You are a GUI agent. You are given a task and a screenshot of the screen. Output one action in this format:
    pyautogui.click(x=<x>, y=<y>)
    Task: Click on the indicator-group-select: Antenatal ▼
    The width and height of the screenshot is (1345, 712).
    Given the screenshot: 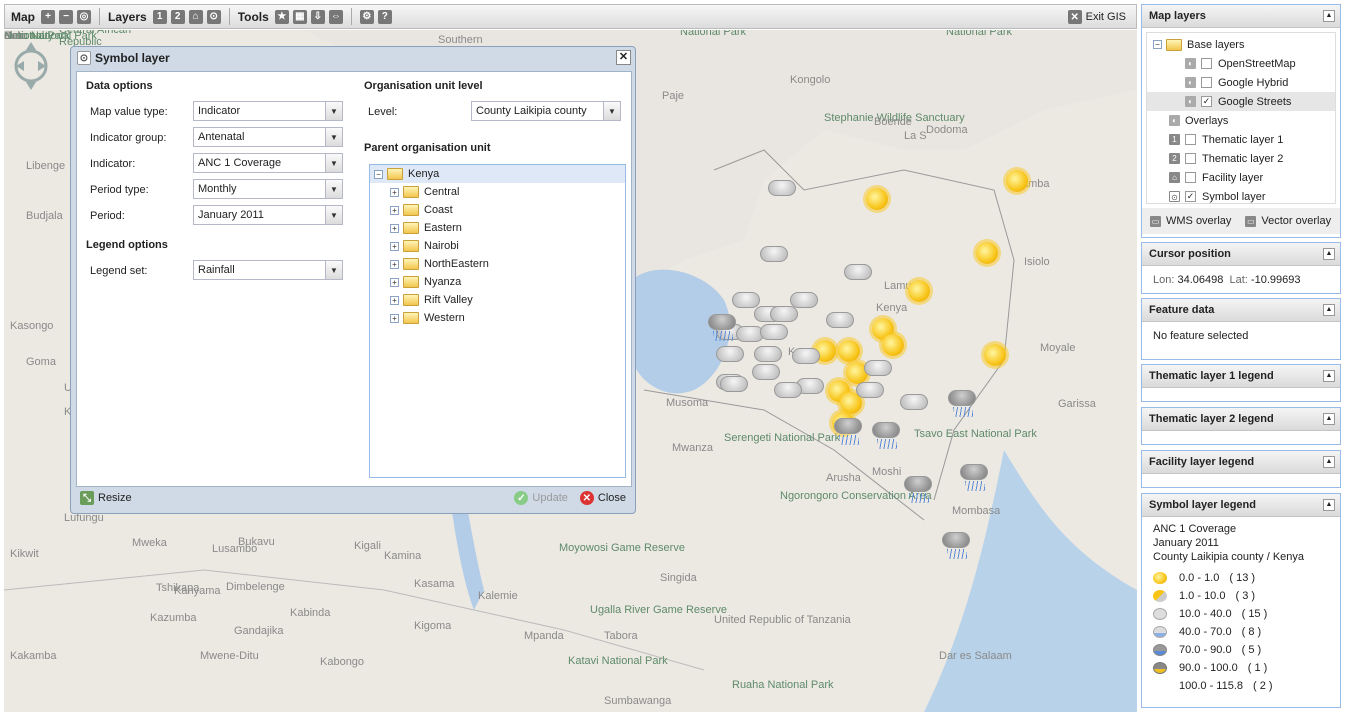 What is the action you would take?
    pyautogui.click(x=268, y=137)
    